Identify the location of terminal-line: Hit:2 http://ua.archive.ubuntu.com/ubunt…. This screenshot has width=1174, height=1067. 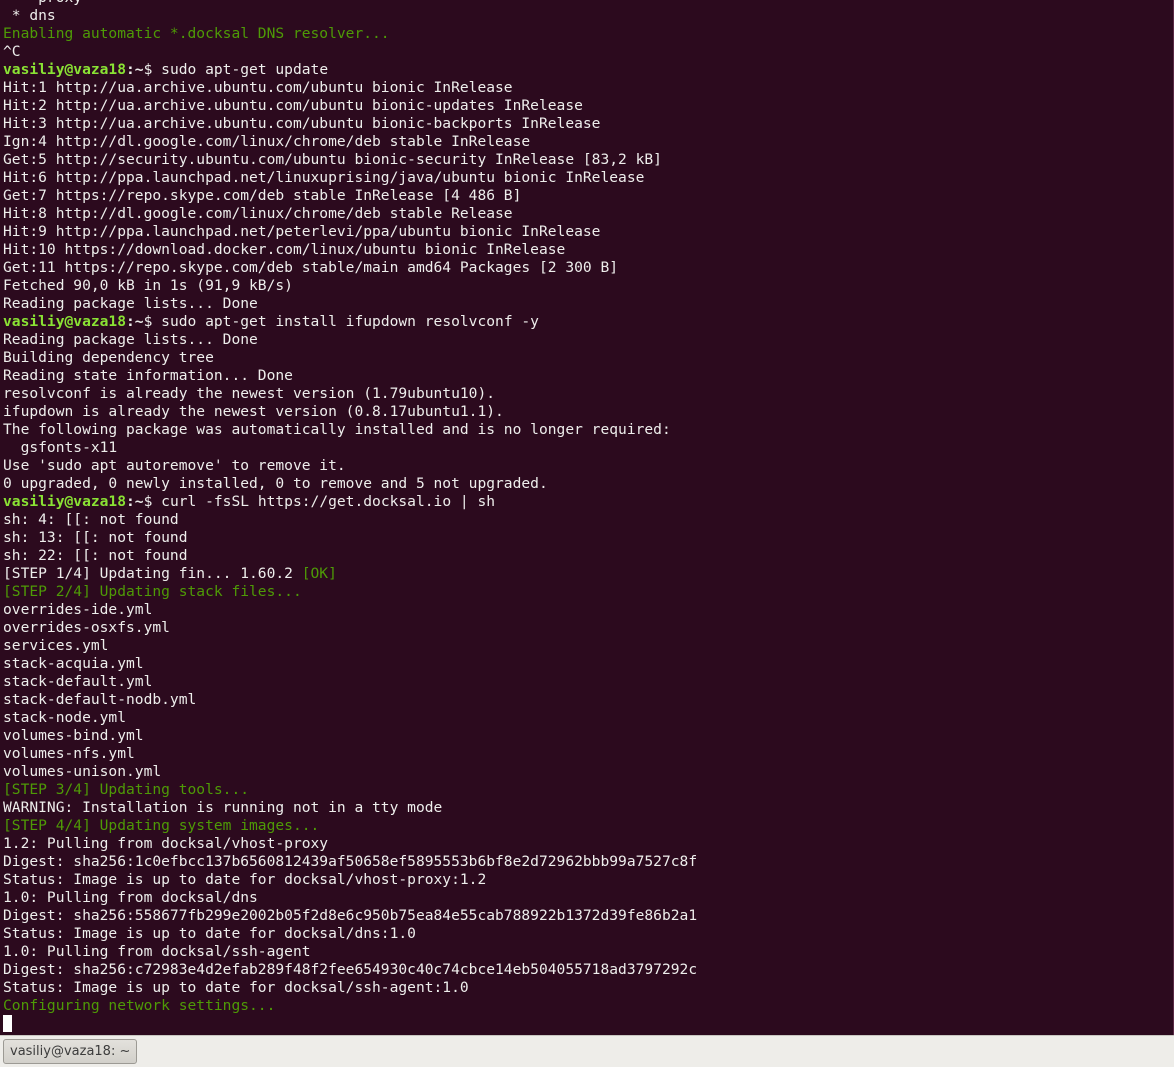
(350, 106).